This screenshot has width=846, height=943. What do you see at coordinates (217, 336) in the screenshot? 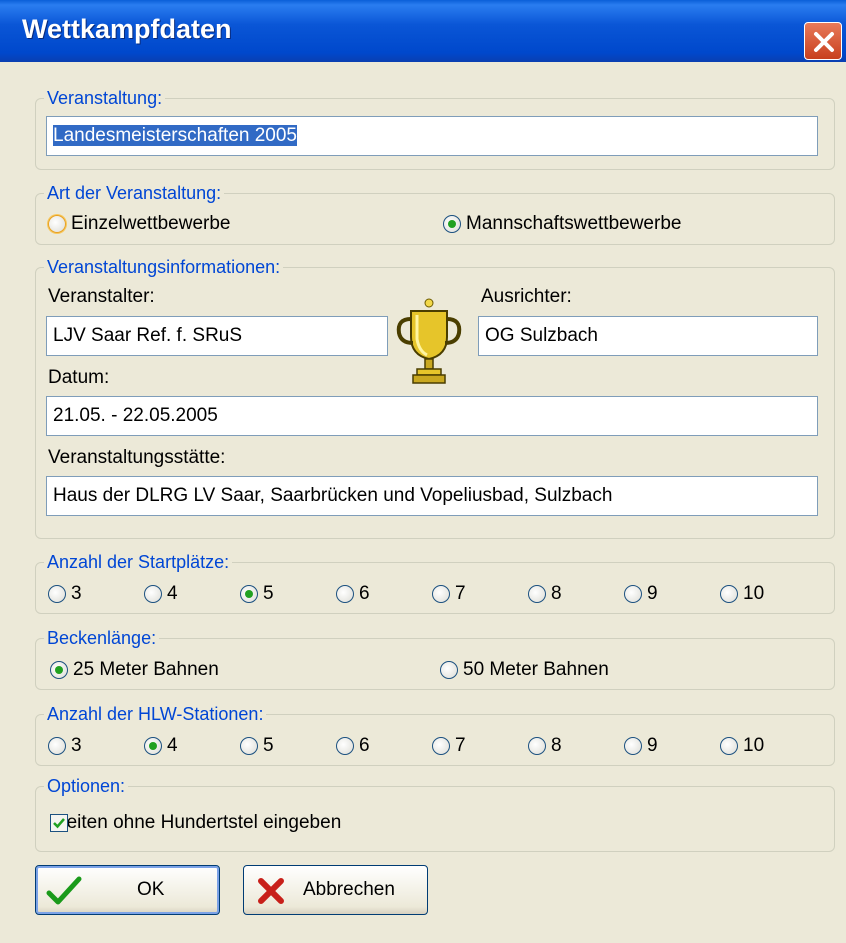
I see `veranstalter-input: LJV Saar Ref. f. SRuS` at bounding box center [217, 336].